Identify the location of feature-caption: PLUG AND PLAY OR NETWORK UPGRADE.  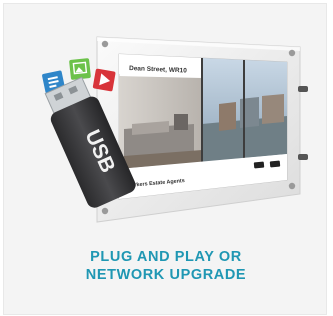
(165, 266).